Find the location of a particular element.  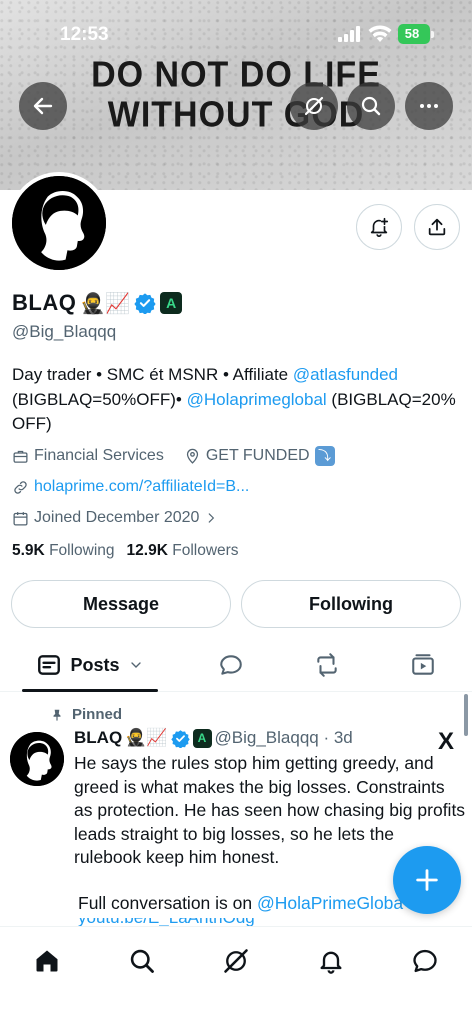

nav-messages is located at coordinates (425, 961).